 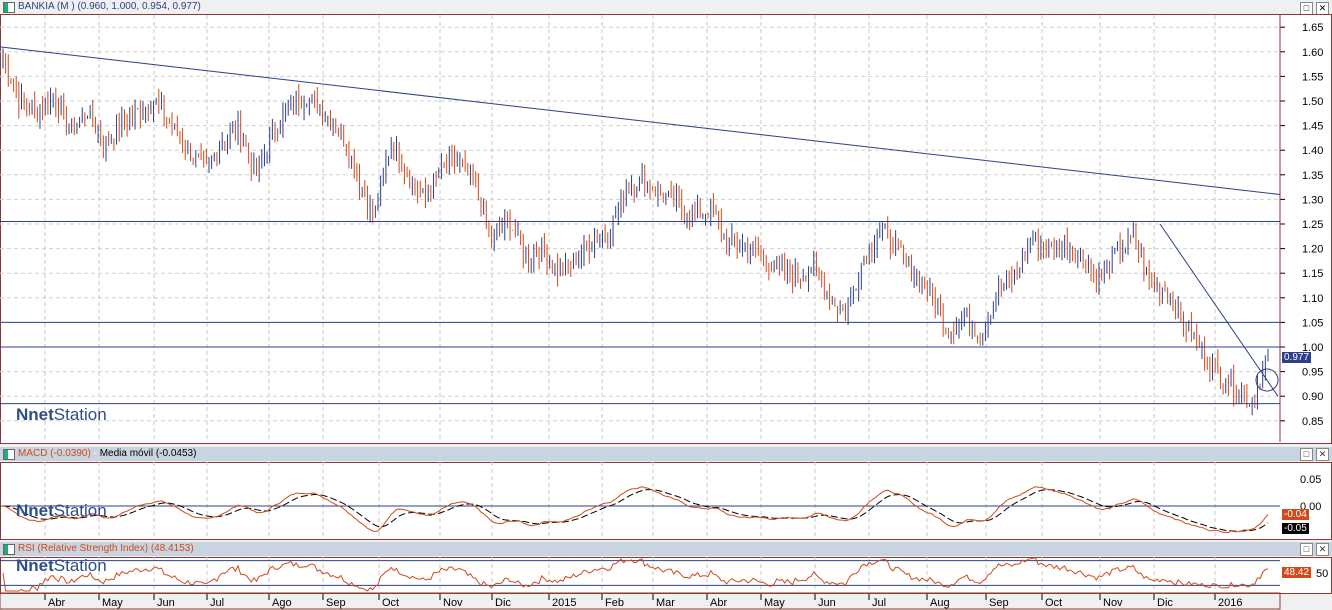 What do you see at coordinates (1312, 28) in the screenshot?
I see `y-tick-label: 1.65` at bounding box center [1312, 28].